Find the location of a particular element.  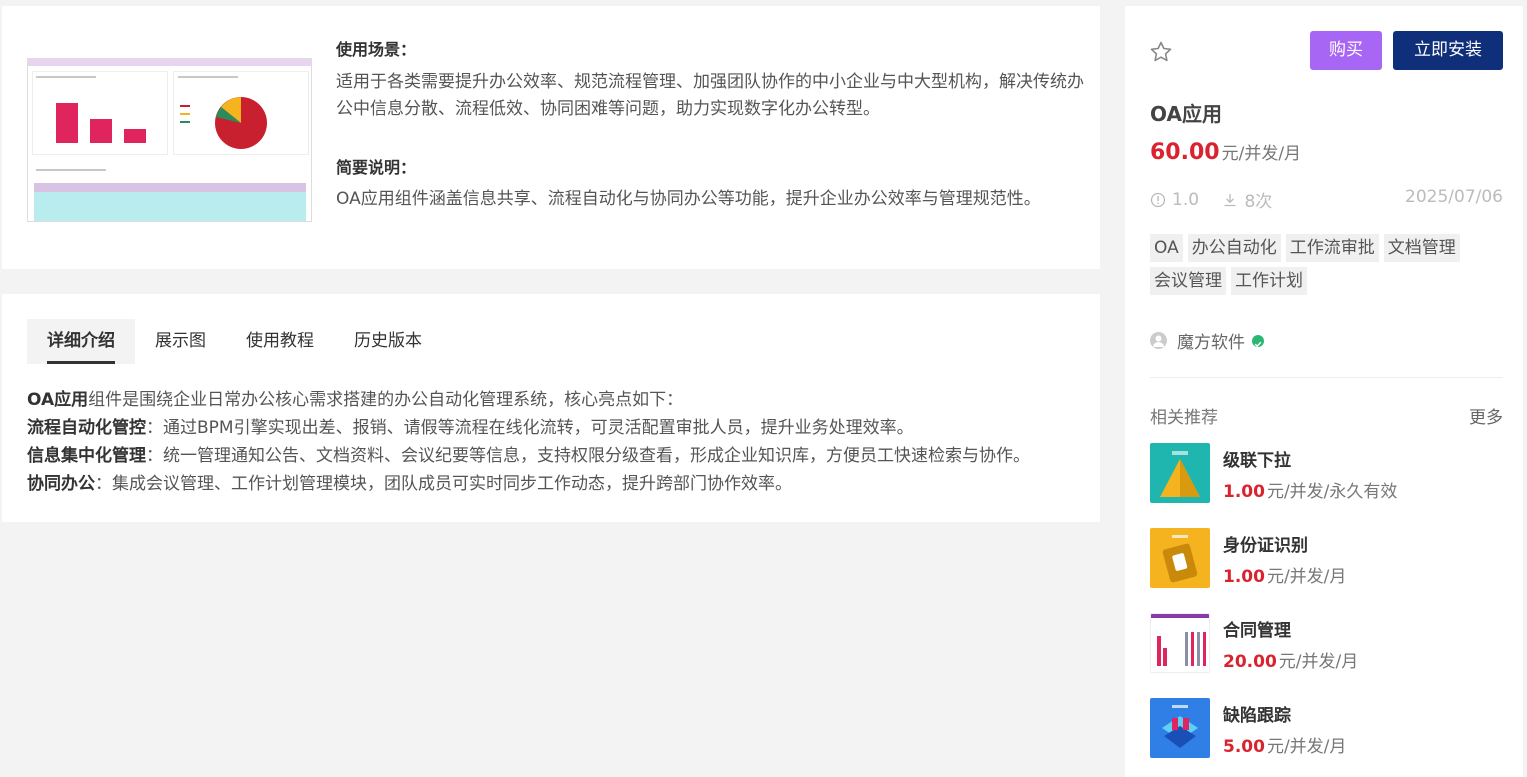

related-item: 身份证识别 1.00 元/并发/月 is located at coordinates (1326, 559).